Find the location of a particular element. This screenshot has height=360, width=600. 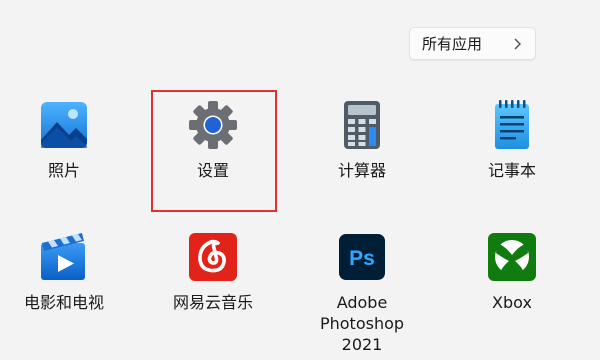

svg-text: Ps is located at coordinates (362, 258).